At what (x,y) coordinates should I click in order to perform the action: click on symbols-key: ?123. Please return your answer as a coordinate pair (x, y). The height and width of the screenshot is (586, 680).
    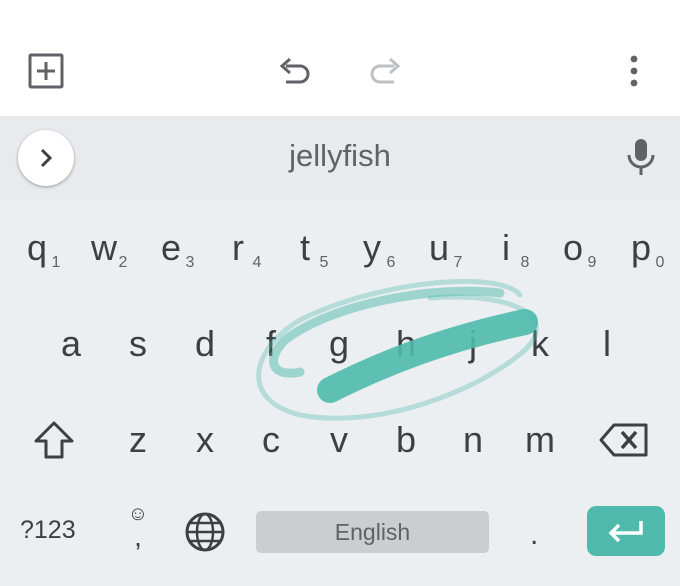
    Looking at the image, I should click on (48, 530).